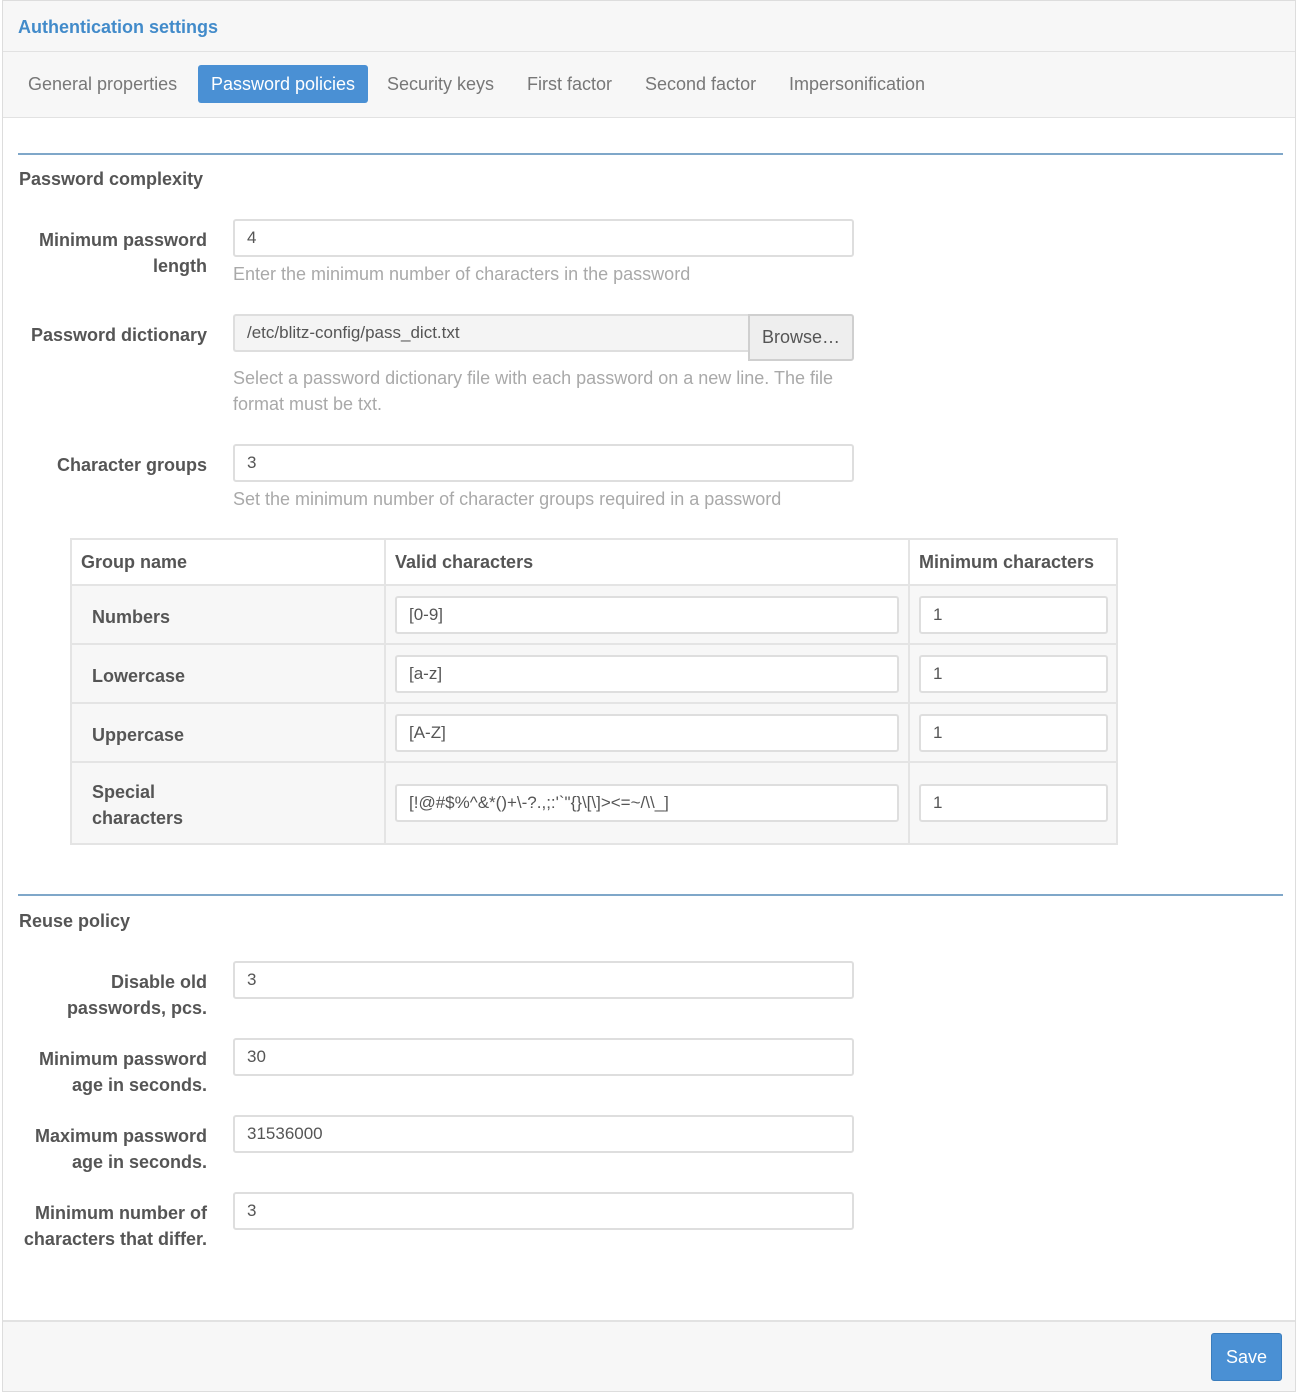 This screenshot has height=1398, width=1296. What do you see at coordinates (131, 617) in the screenshot?
I see `group-name: Numbers` at bounding box center [131, 617].